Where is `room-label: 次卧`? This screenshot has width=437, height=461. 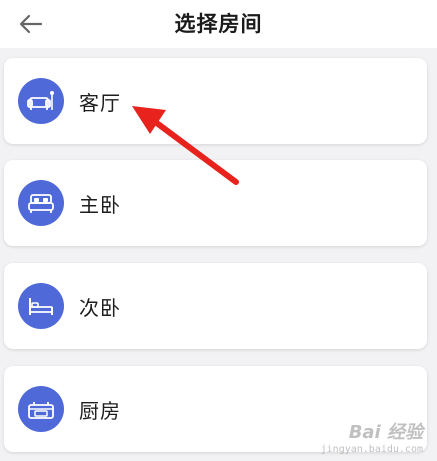
room-label: 次卧 is located at coordinates (100, 308).